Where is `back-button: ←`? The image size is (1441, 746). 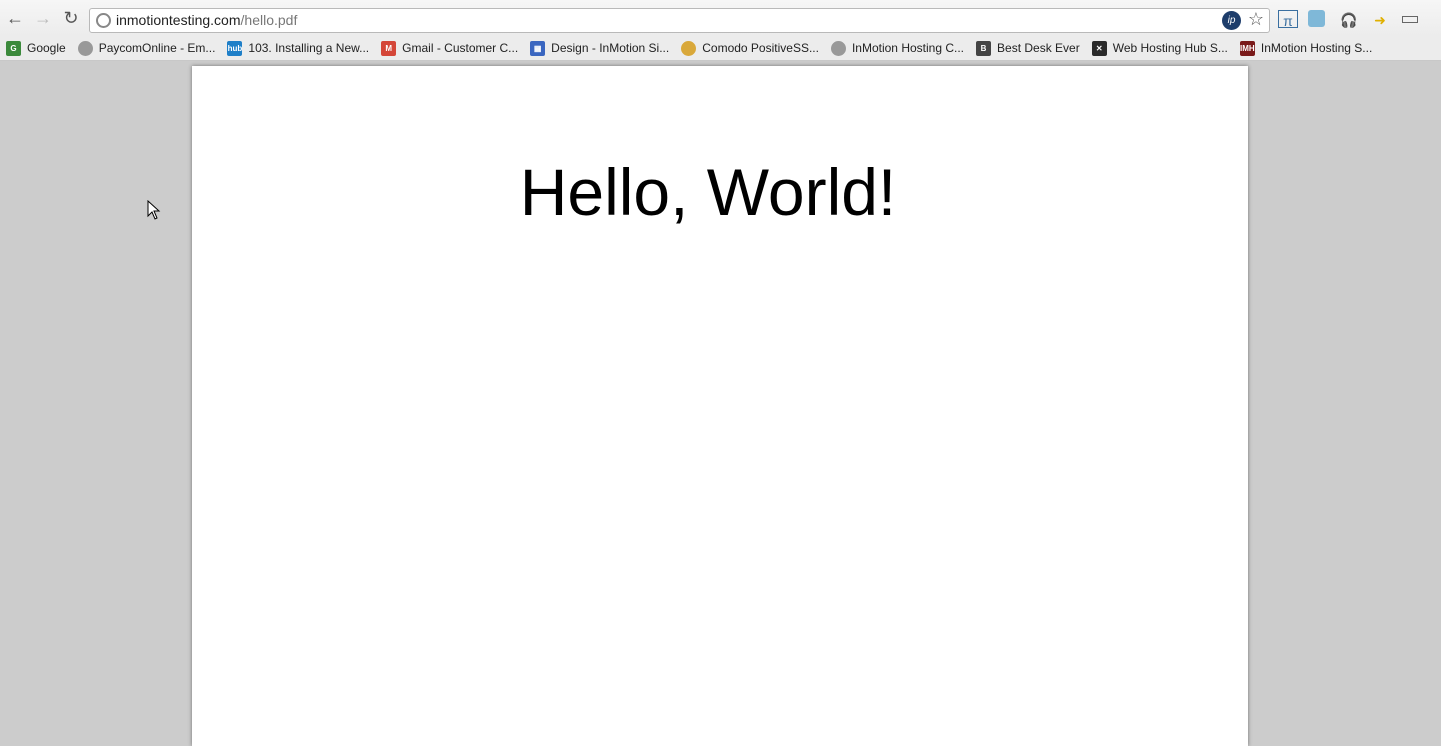 back-button: ← is located at coordinates (15, 18).